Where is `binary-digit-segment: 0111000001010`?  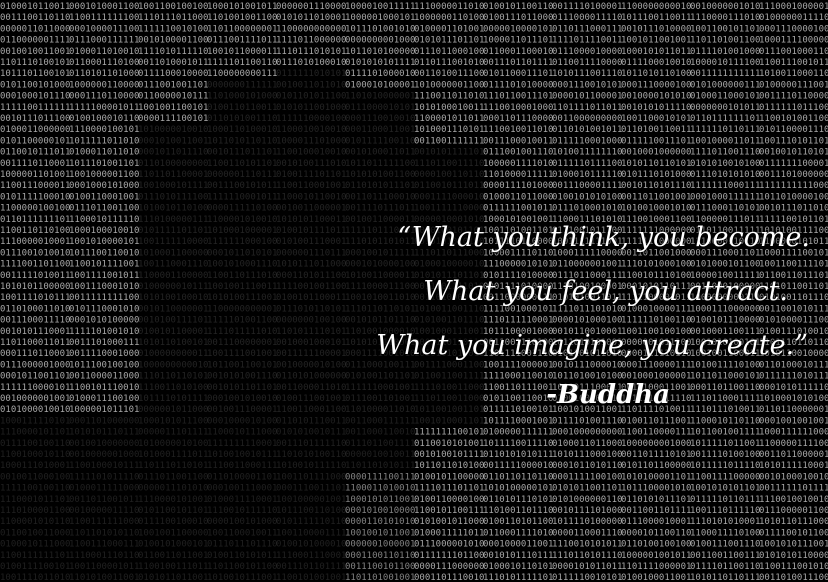
binary-digit-segment: 0111000001010 is located at coordinates (449, 545).